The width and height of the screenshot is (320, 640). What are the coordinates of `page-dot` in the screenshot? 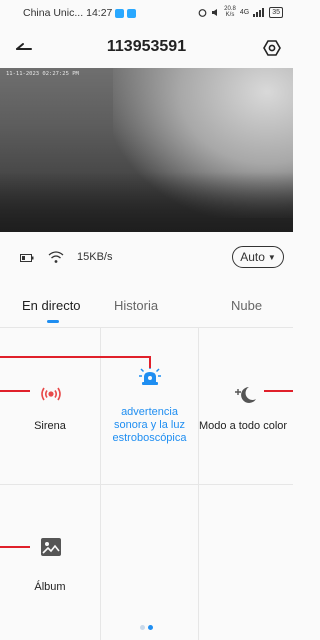 It's located at (142, 627).